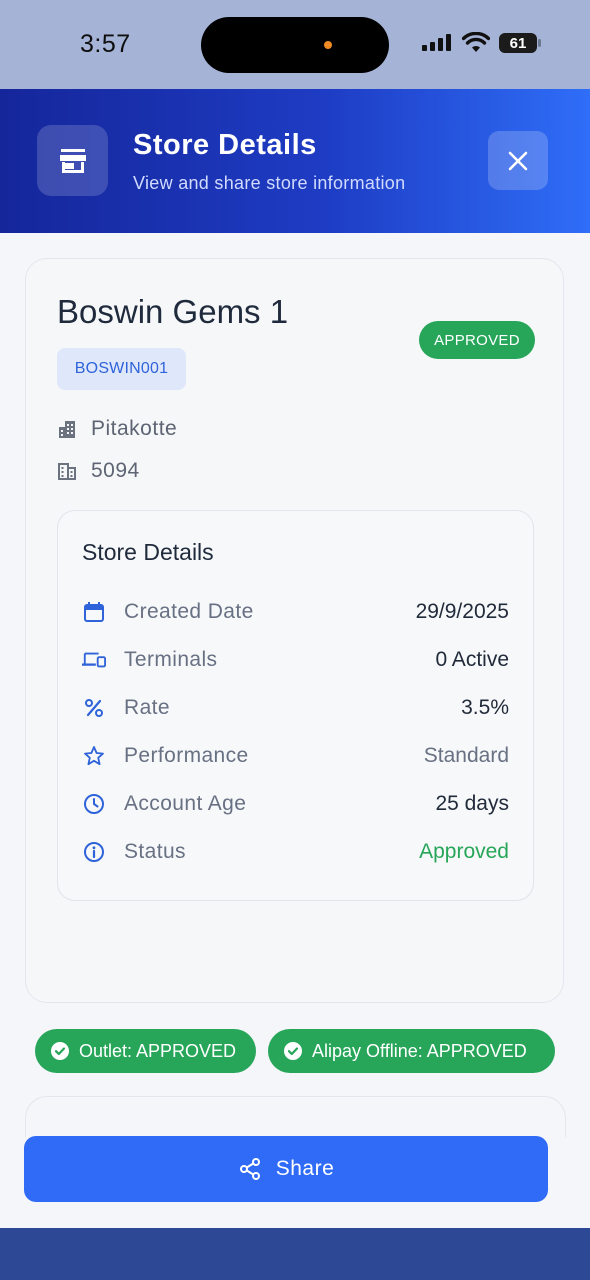  I want to click on modal-title: Store Details, so click(225, 145).